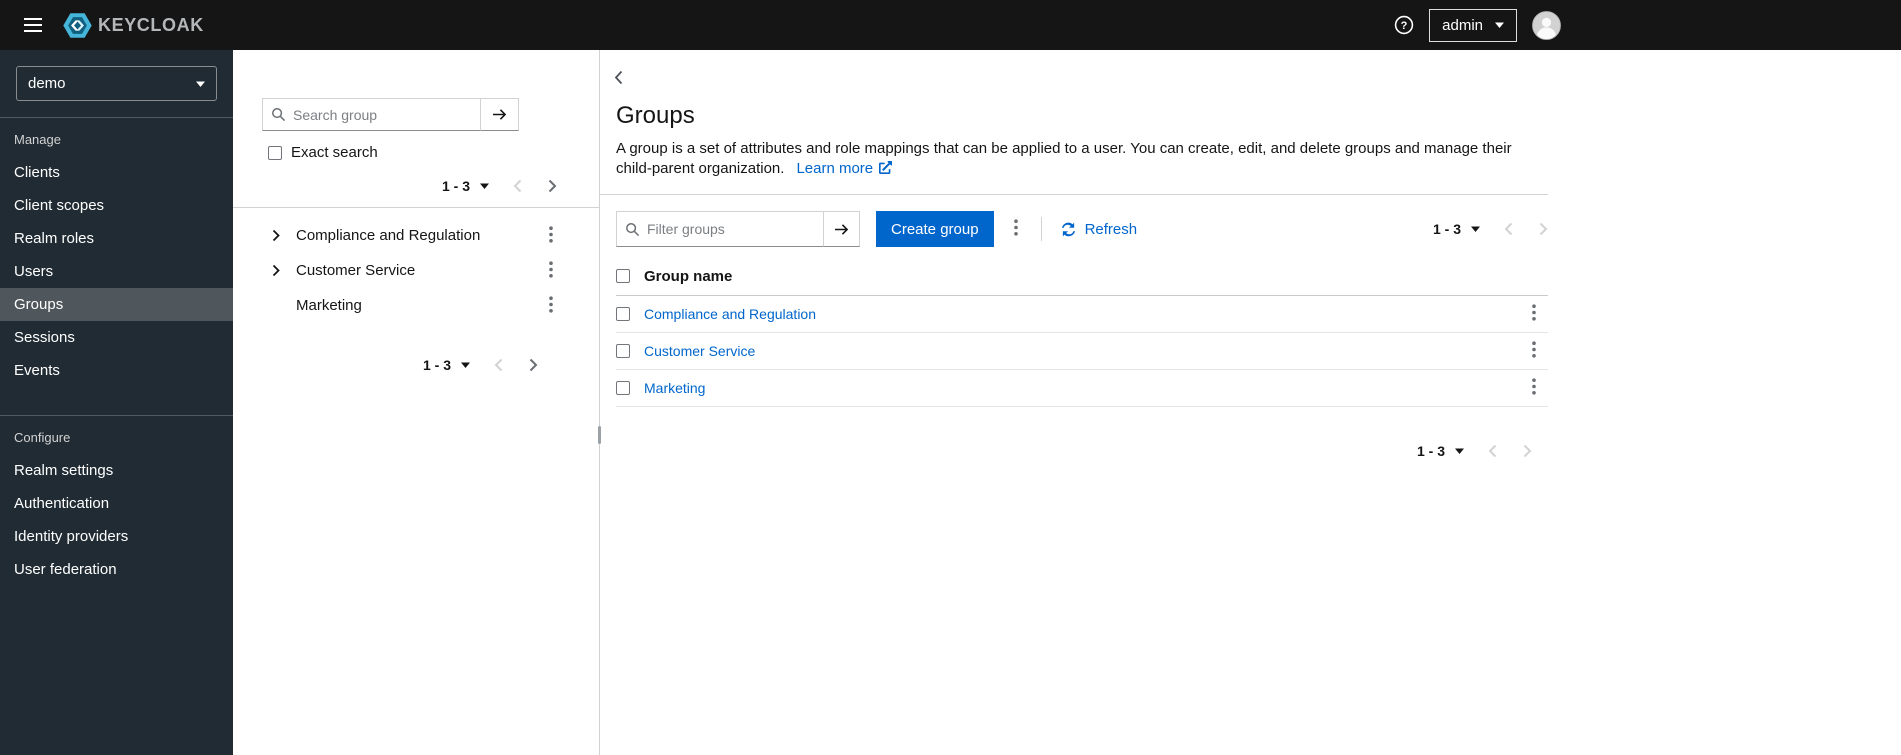 The width and height of the screenshot is (1901, 755). What do you see at coordinates (1490, 229) in the screenshot?
I see `table-pagination-top: 1 - 3` at bounding box center [1490, 229].